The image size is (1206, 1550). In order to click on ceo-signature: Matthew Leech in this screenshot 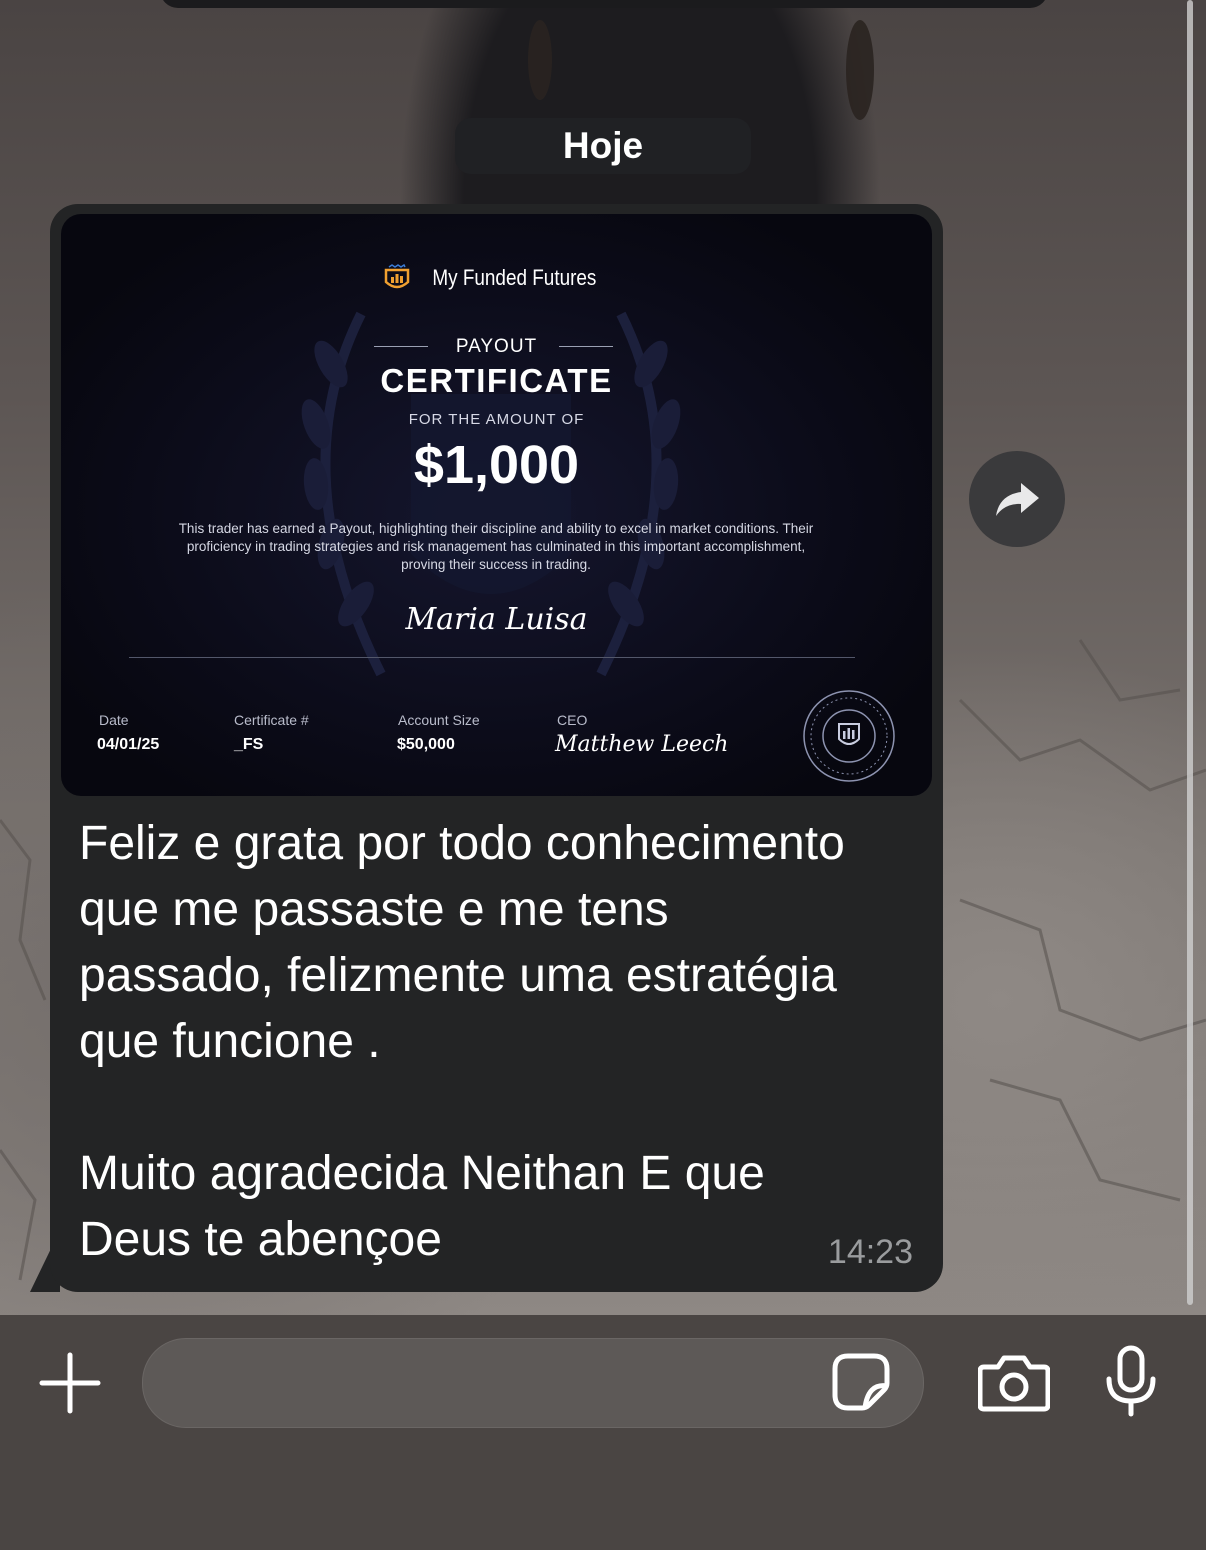, I will do `click(642, 744)`.